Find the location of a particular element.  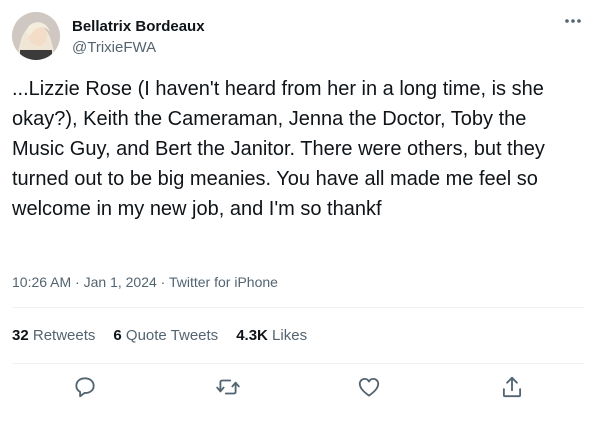

likes-stat: 4.3K Likes is located at coordinates (271, 336).